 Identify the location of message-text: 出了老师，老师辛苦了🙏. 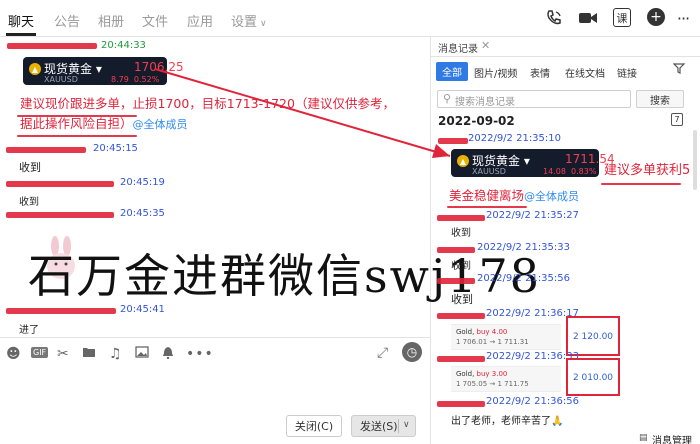
(507, 421).